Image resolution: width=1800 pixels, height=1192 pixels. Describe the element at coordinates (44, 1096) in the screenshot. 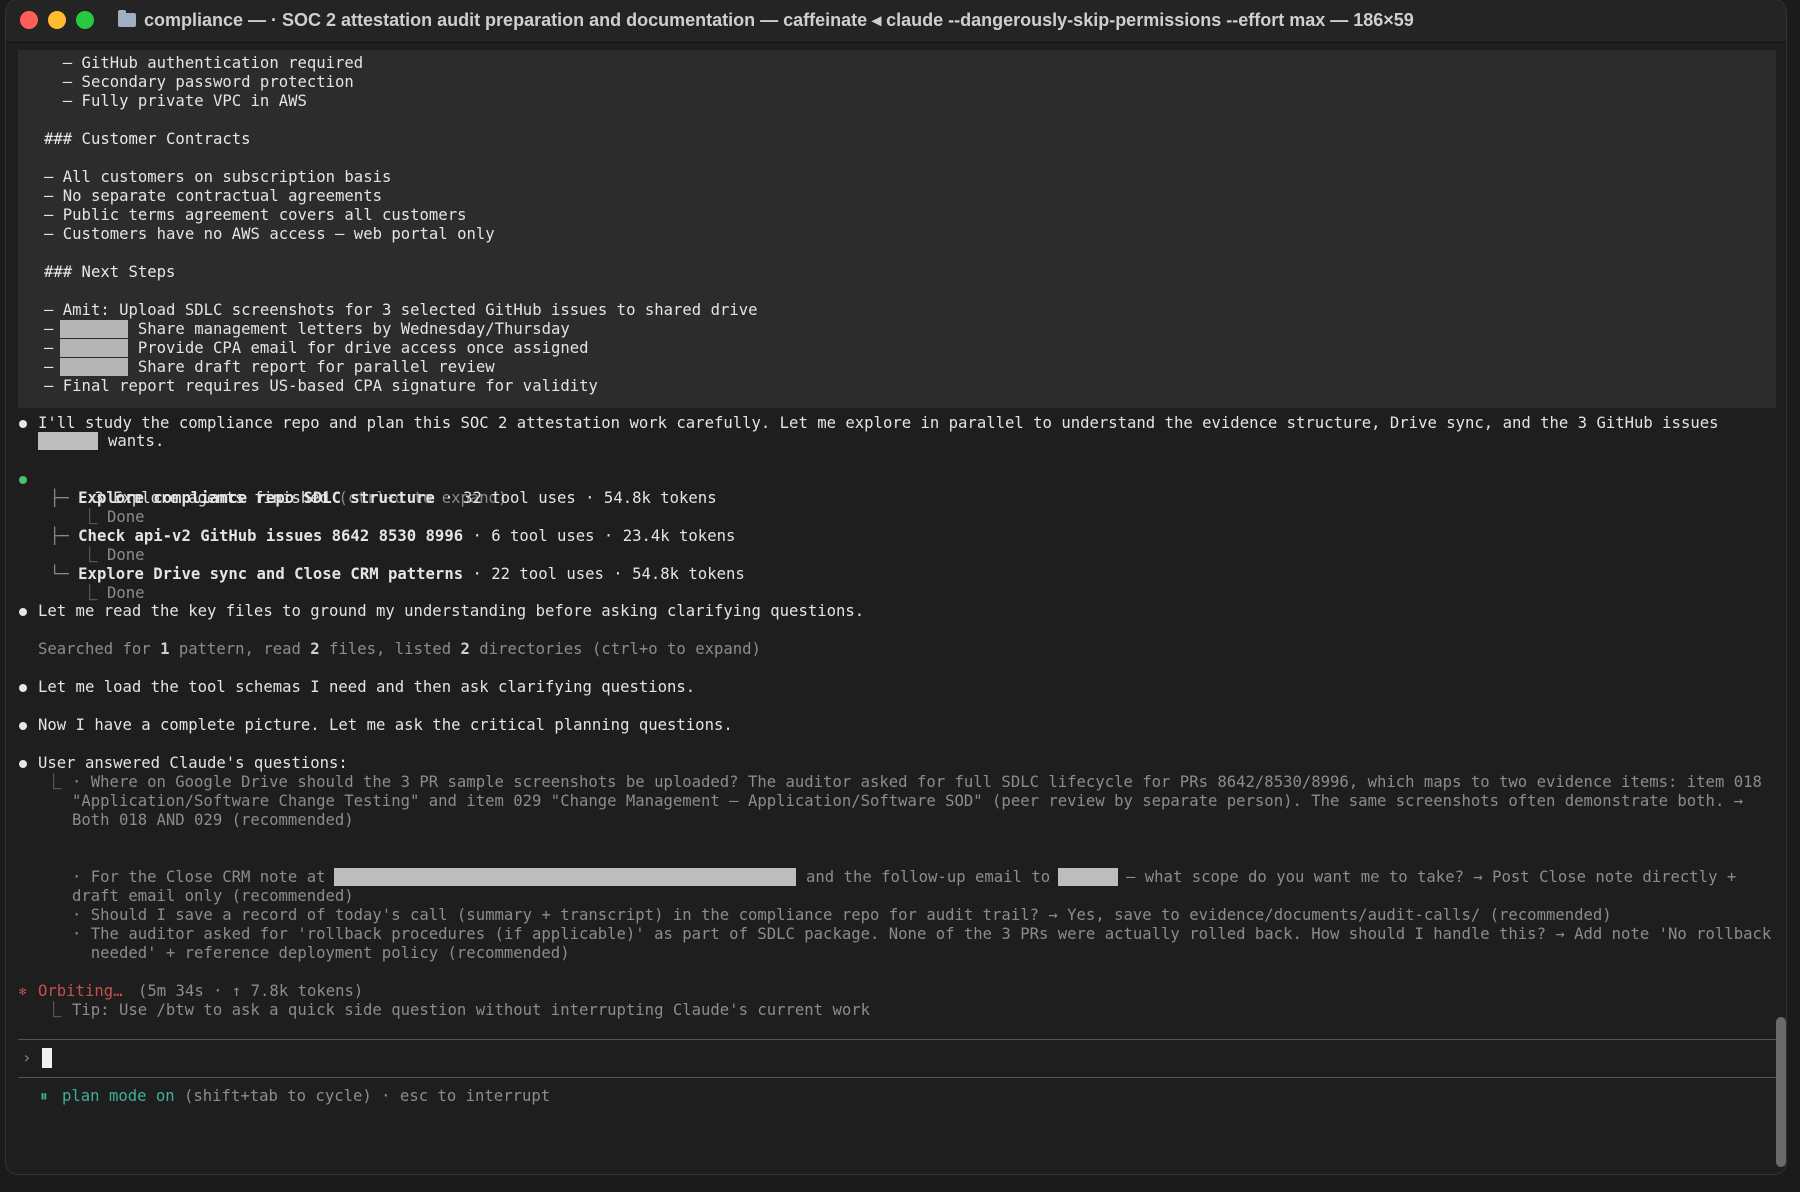

I see `plan-mode-icon: ⏸` at that location.